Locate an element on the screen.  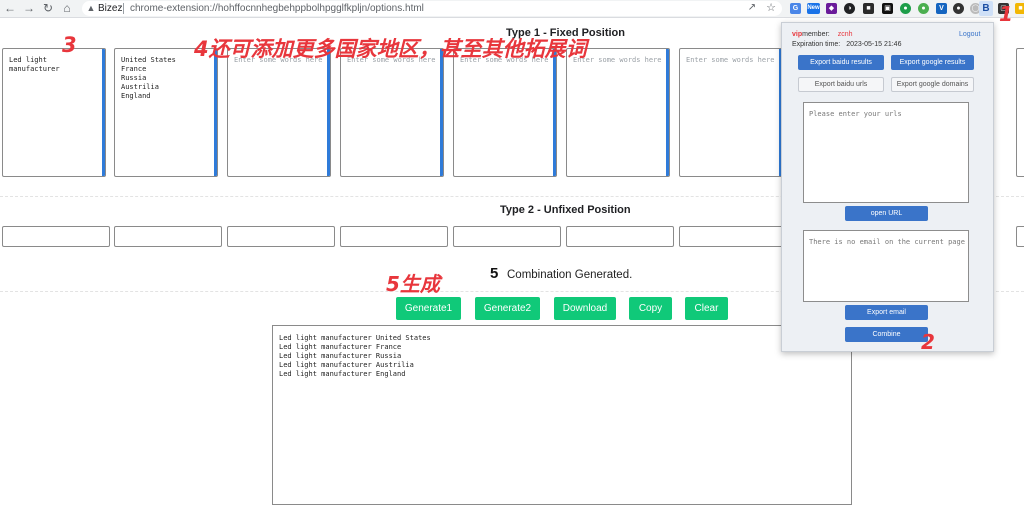
share-icon: ↗ is located at coordinates (752, 8).